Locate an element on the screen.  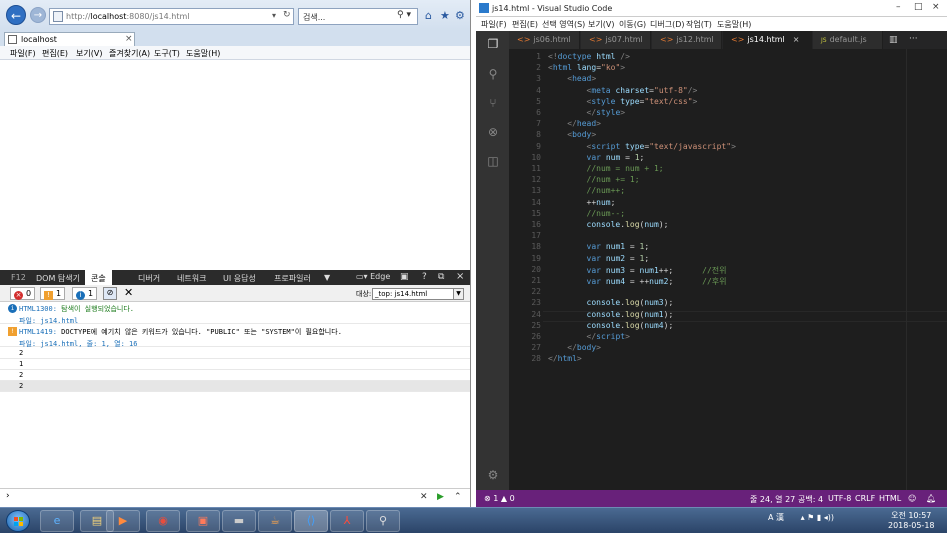
code-line: console.log(num1); is located at coordinates (611, 314).